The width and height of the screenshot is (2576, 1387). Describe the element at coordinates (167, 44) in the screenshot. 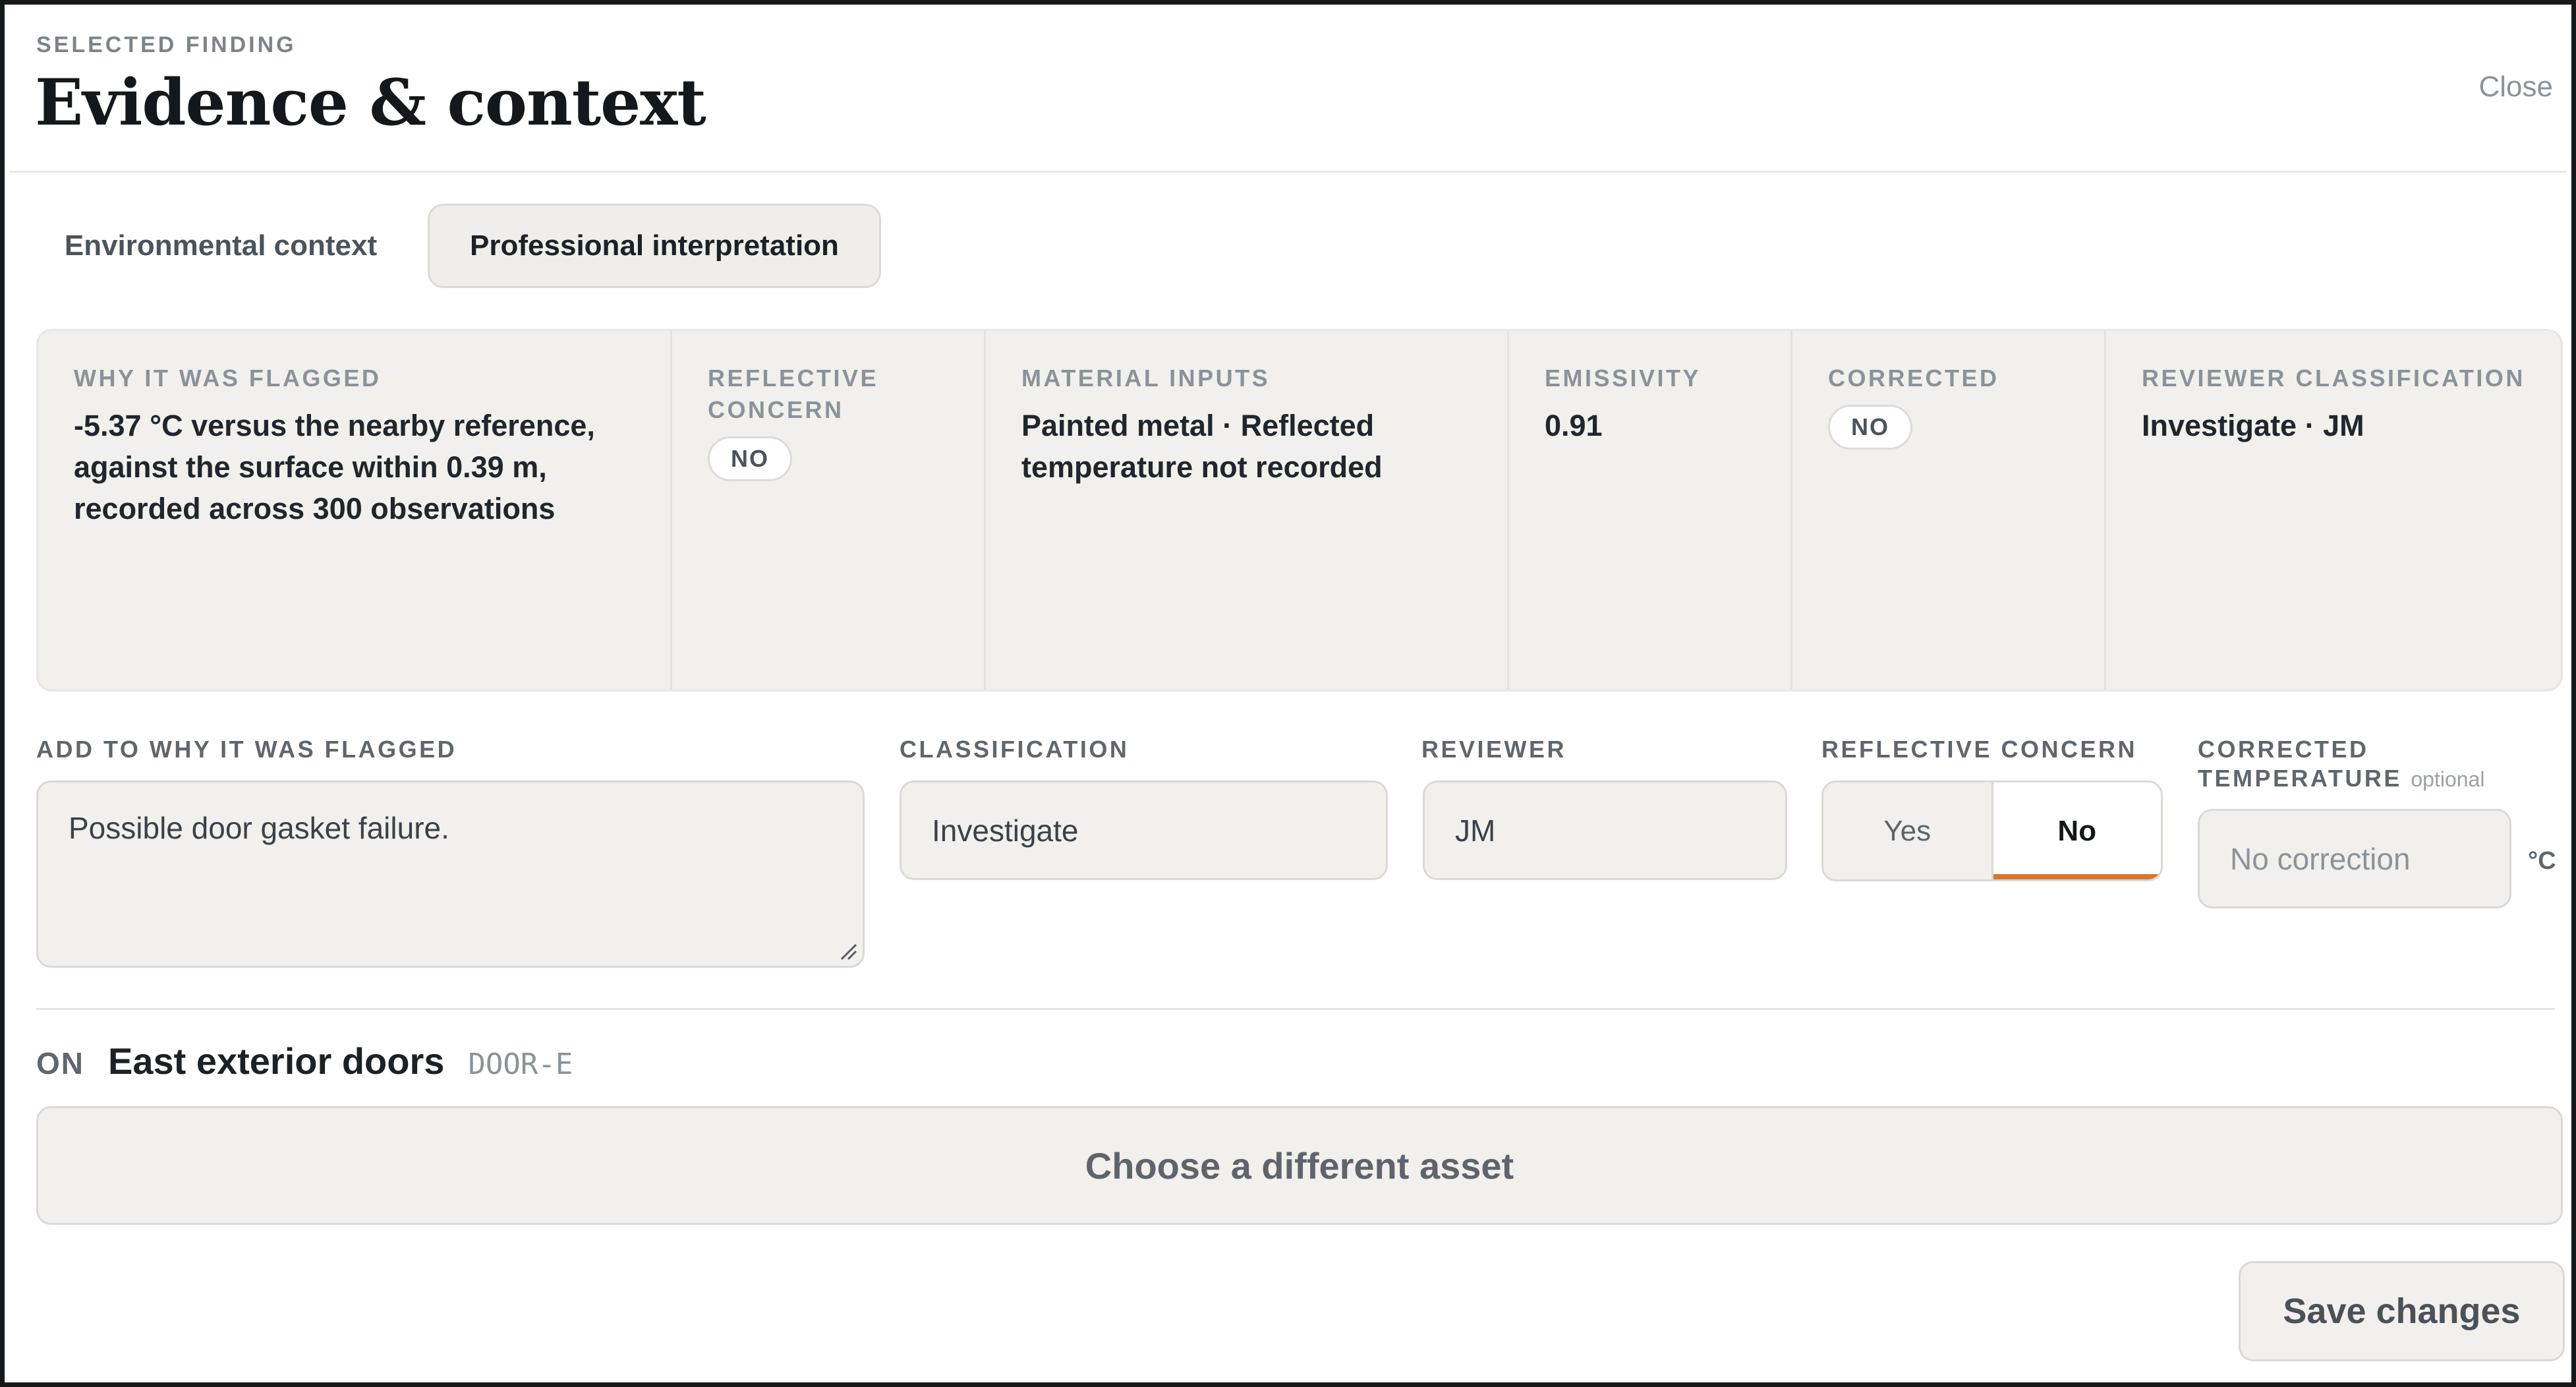

I see `panel-eyebrow: SELECTED FINDING` at that location.